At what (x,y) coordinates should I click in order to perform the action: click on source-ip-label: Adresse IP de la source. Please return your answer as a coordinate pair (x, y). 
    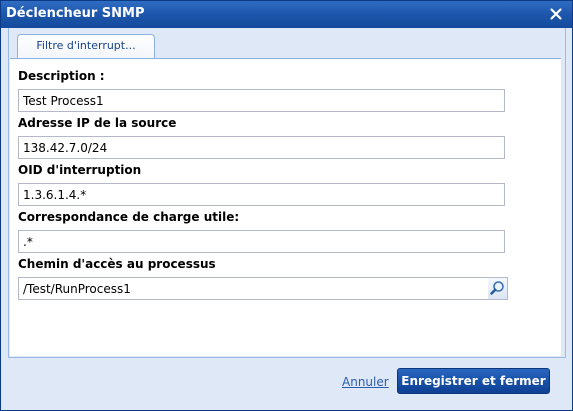
    Looking at the image, I should click on (97, 123).